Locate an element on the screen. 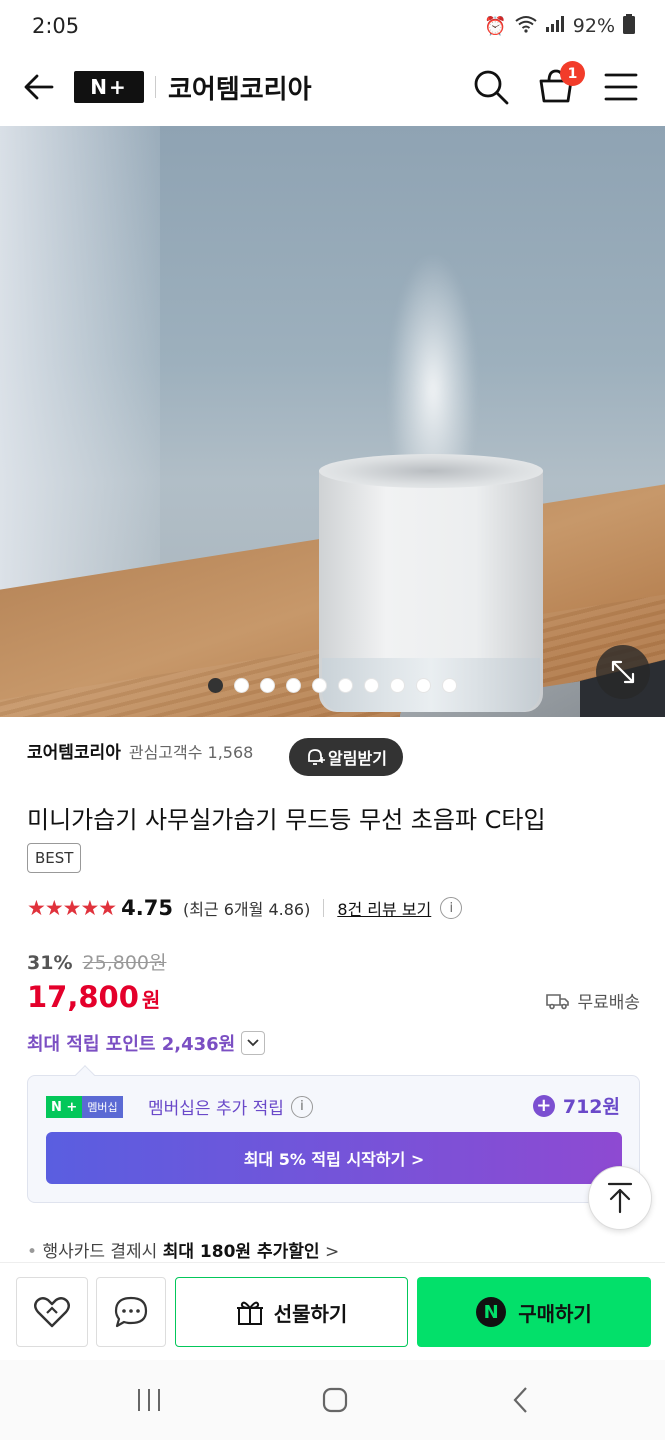 This screenshot has width=665, height=1440. bell-plus-icon is located at coordinates (317, 757).